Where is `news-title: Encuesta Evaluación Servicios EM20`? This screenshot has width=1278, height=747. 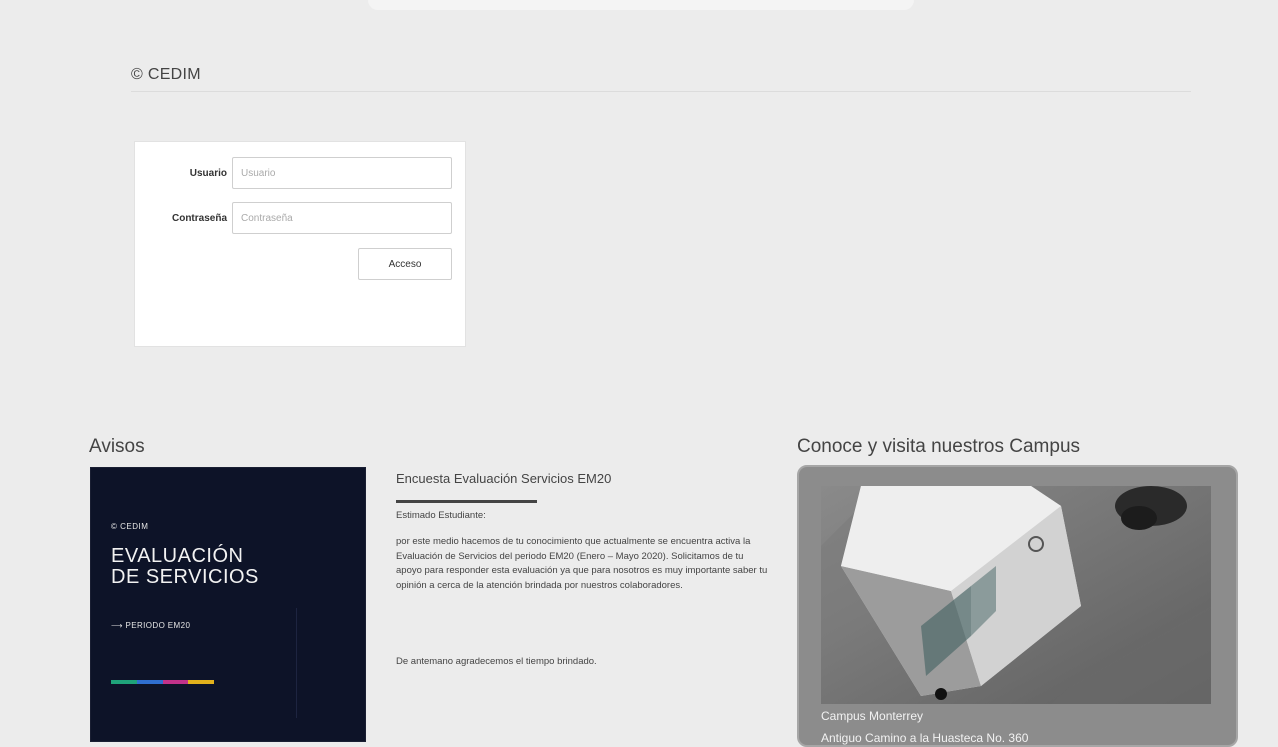 news-title: Encuesta Evaluación Servicios EM20 is located at coordinates (504, 478).